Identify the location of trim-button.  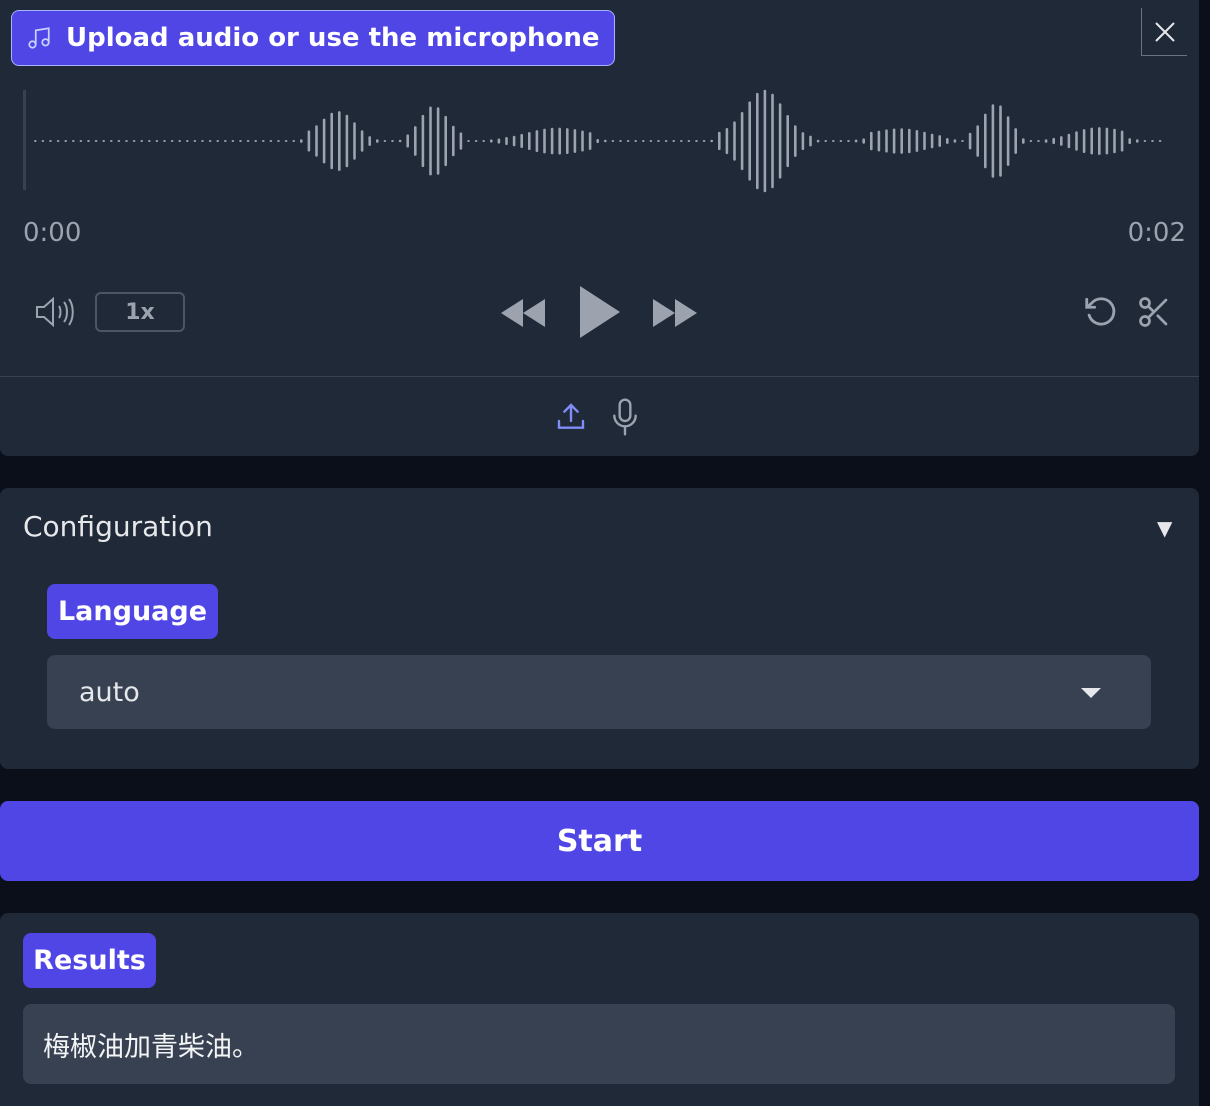
(1154, 312).